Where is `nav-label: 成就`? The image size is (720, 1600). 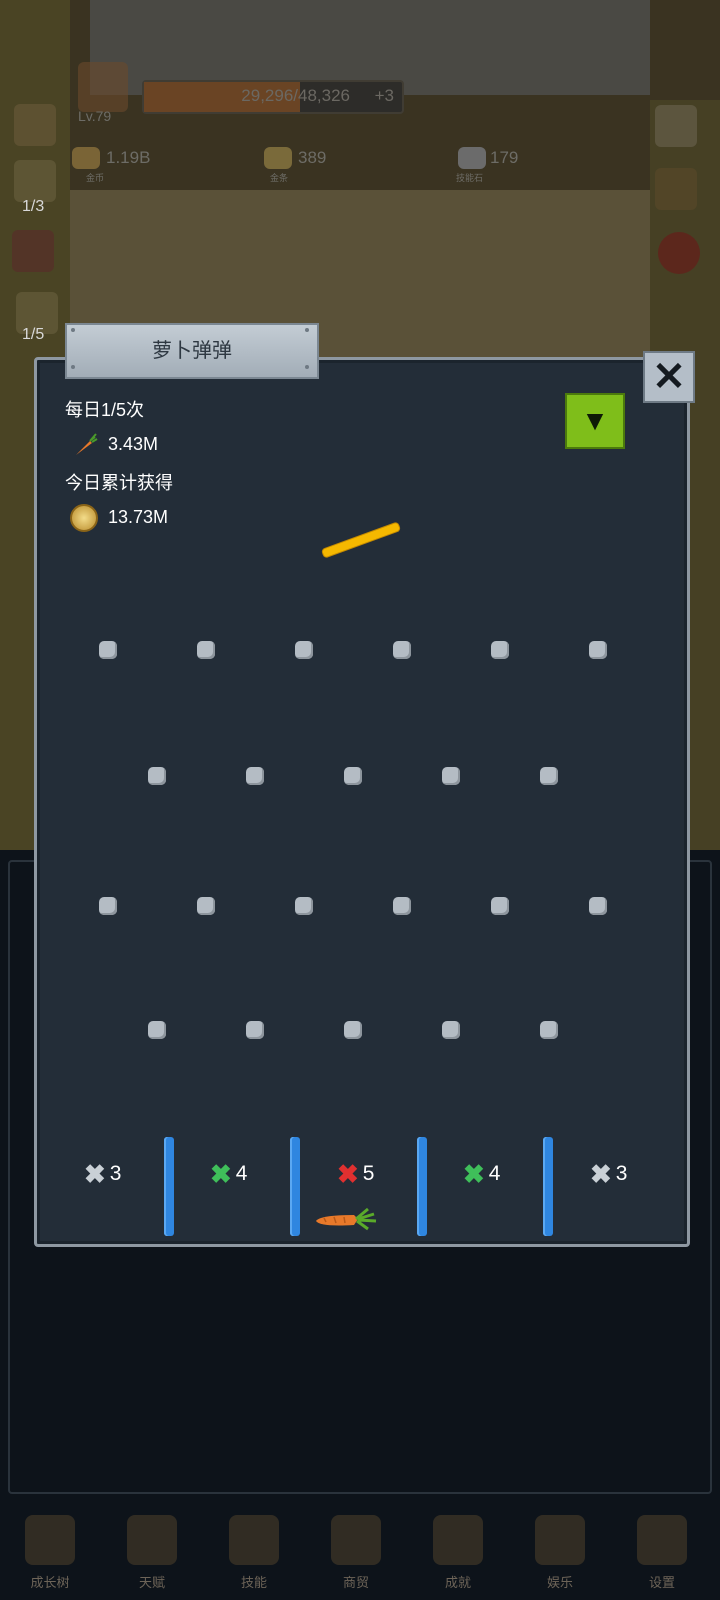
nav-label: 成就 is located at coordinates (457, 1582).